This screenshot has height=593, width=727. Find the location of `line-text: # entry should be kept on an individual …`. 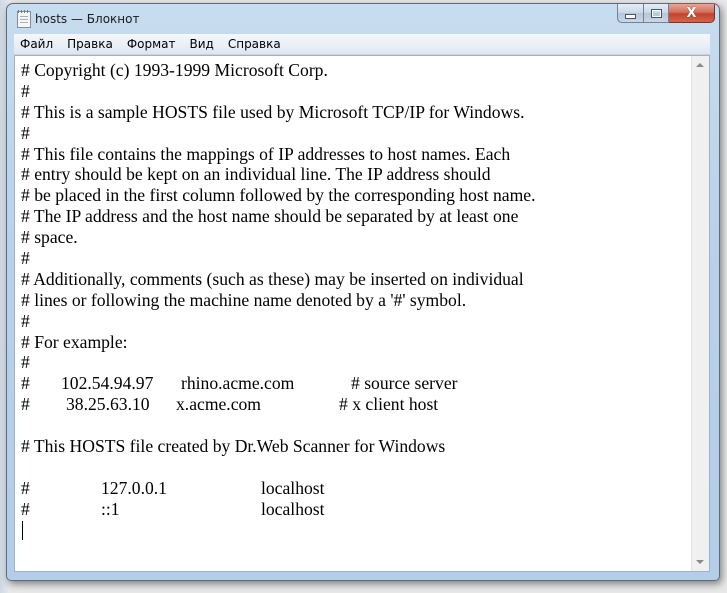

line-text: # entry should be kept on an individual … is located at coordinates (256, 174).